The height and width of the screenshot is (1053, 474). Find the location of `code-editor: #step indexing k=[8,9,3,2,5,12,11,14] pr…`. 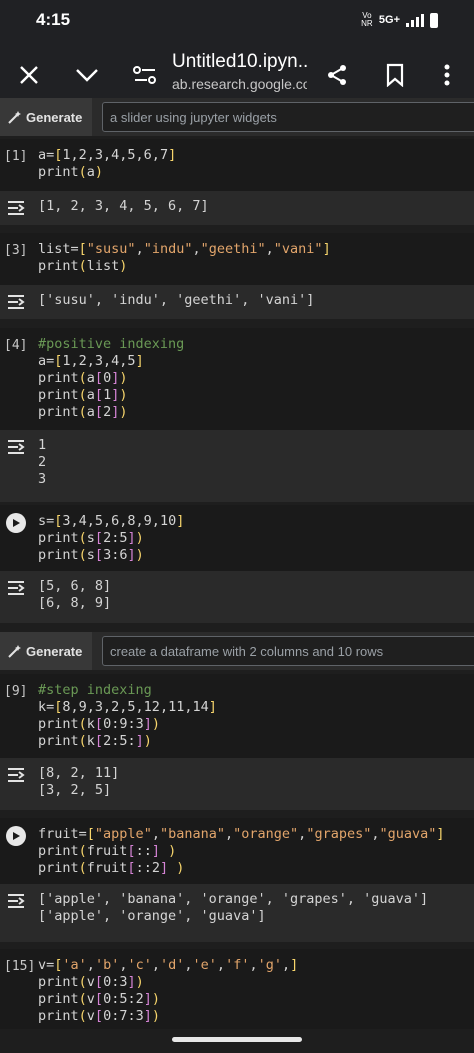

code-editor: #step indexing k=[8,9,3,2,5,12,11,14] pr… is located at coordinates (127, 716).